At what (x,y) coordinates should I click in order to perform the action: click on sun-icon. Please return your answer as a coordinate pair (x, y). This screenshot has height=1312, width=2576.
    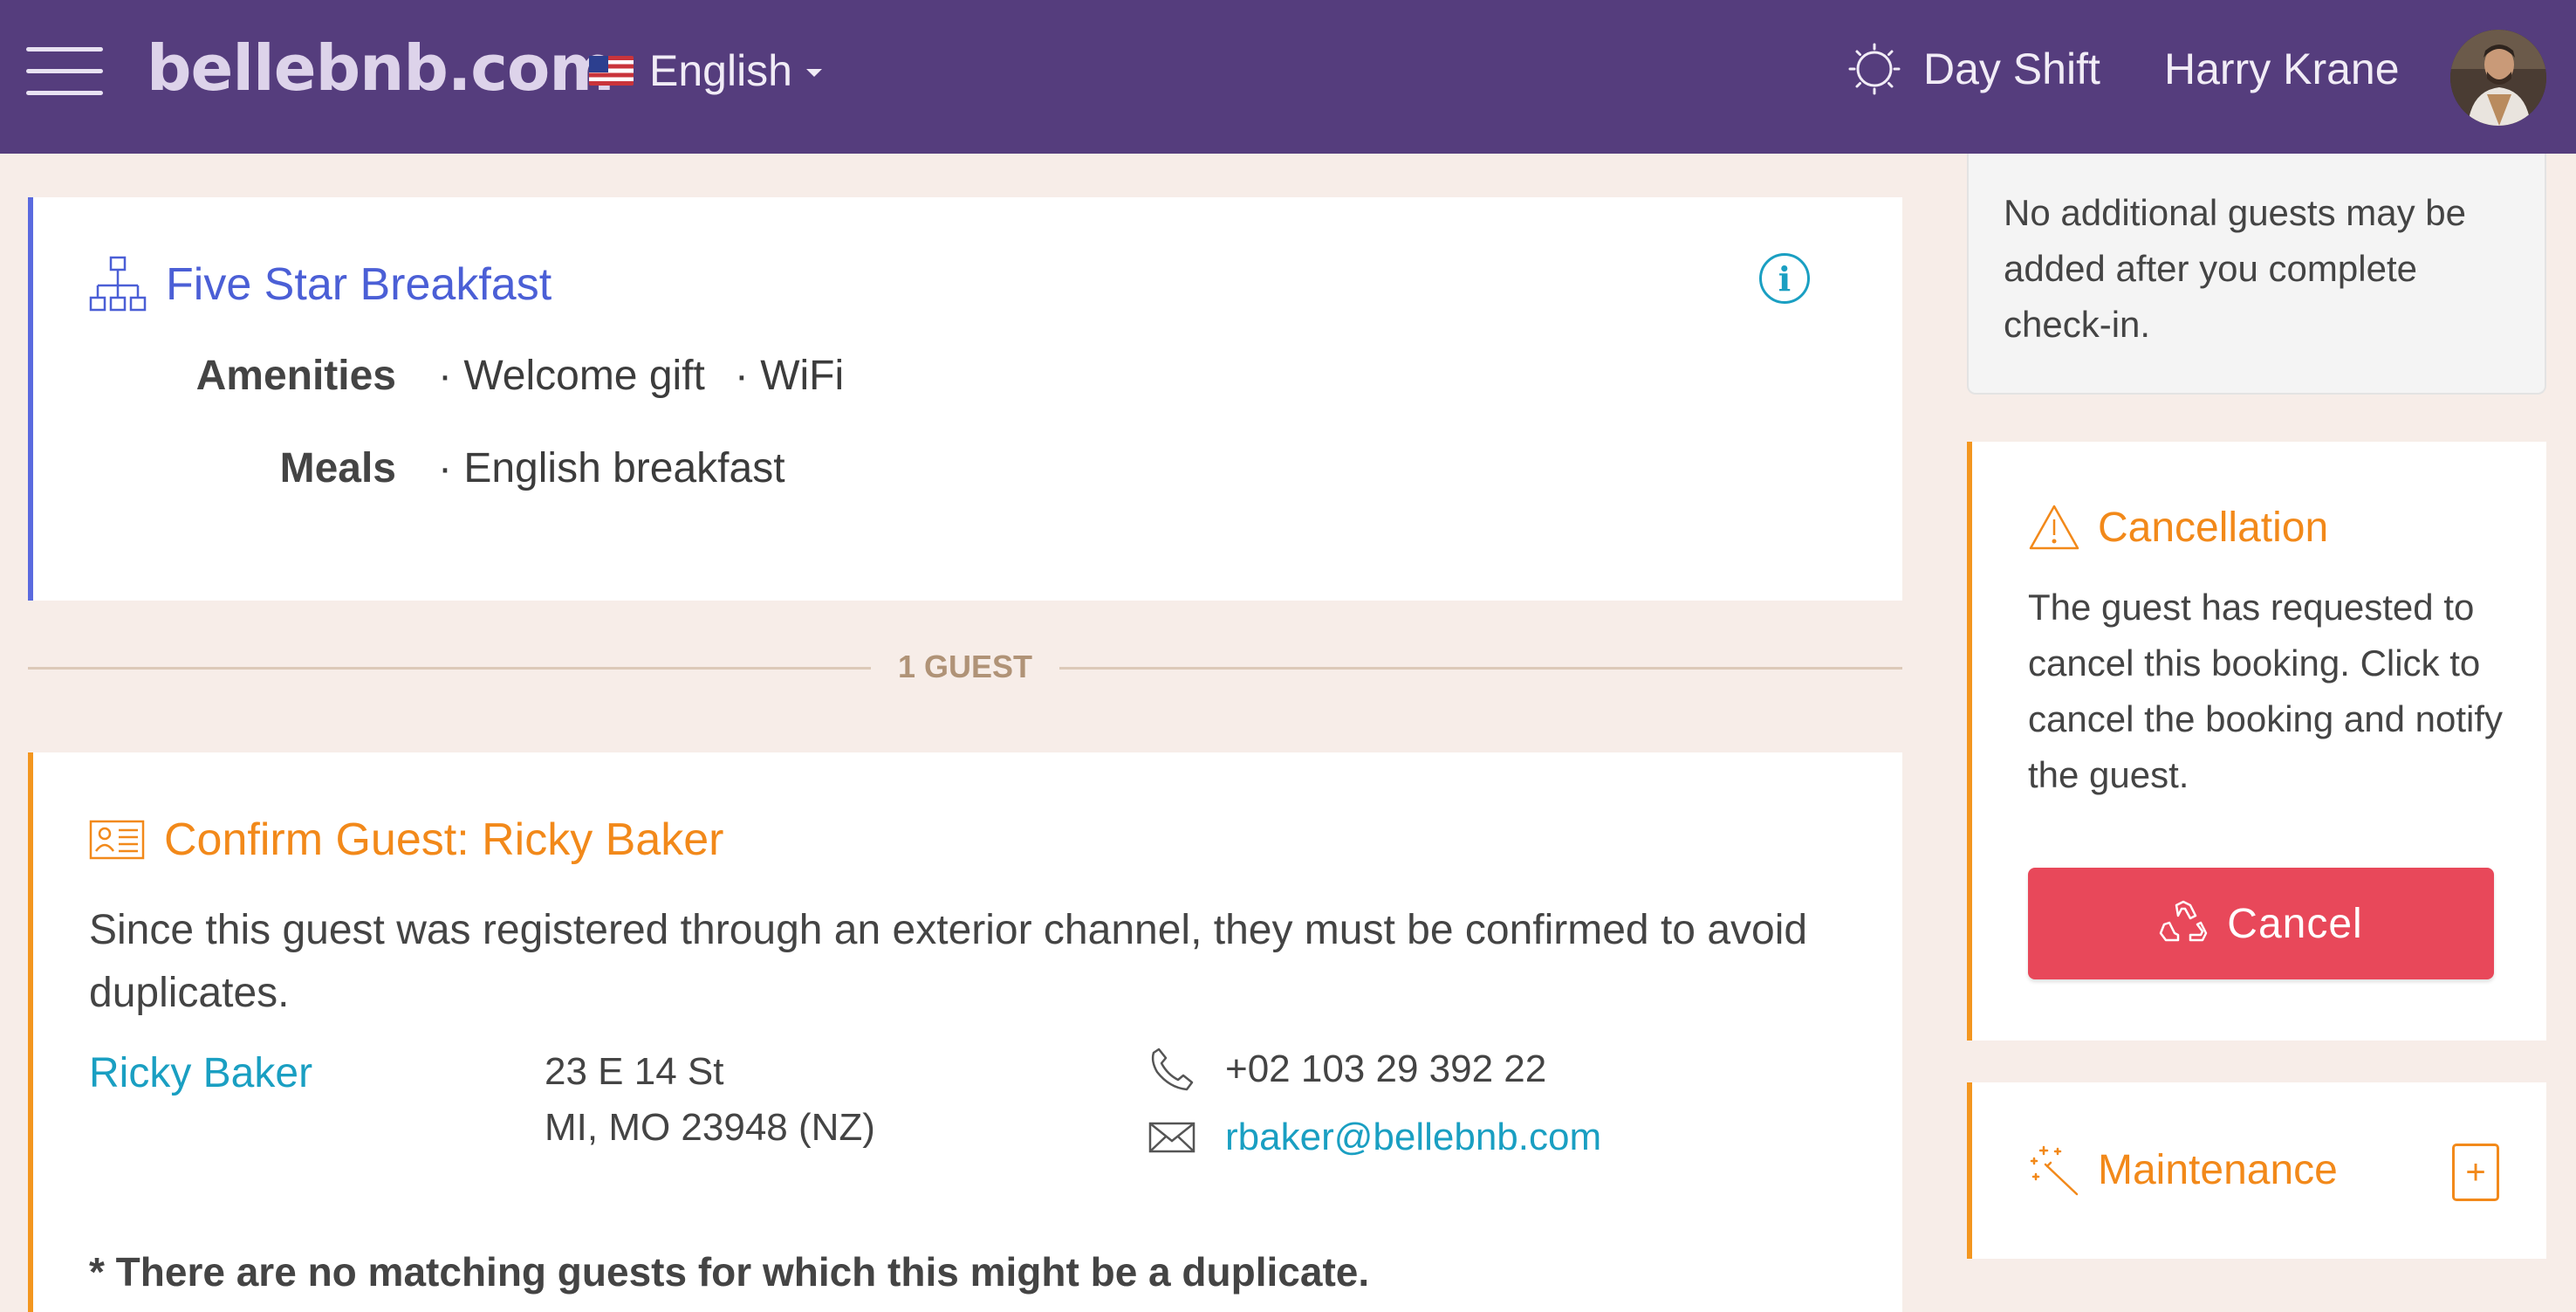
    Looking at the image, I should click on (1875, 69).